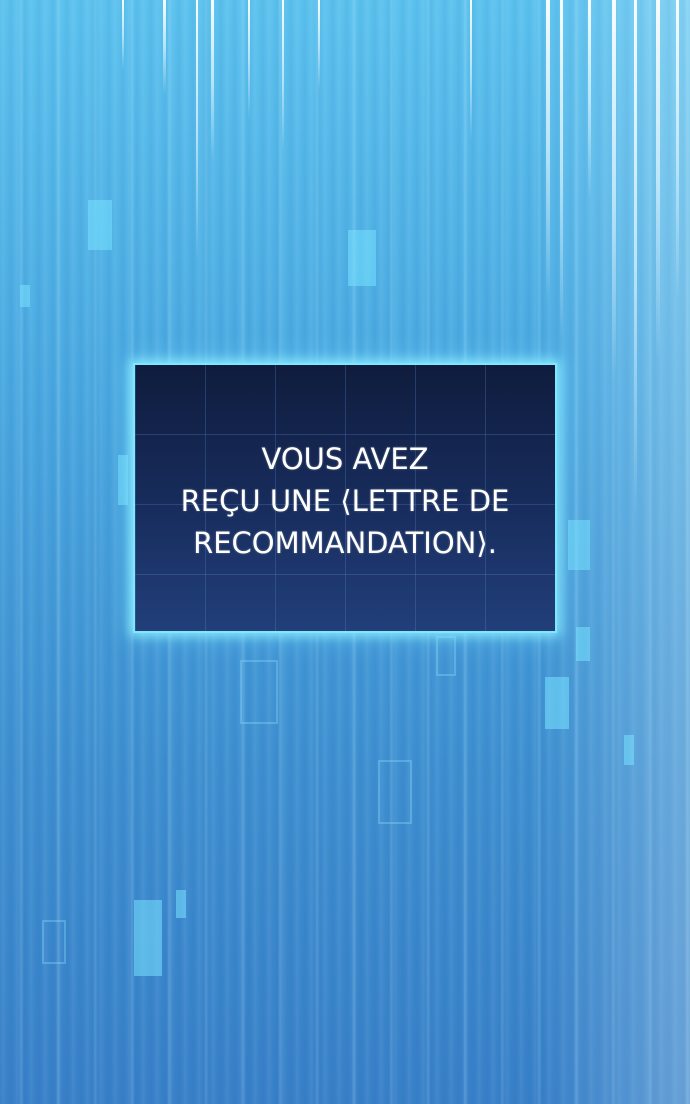  I want to click on message-line-2: REÇU UNE ⟨LETTRE DE, so click(345, 501).